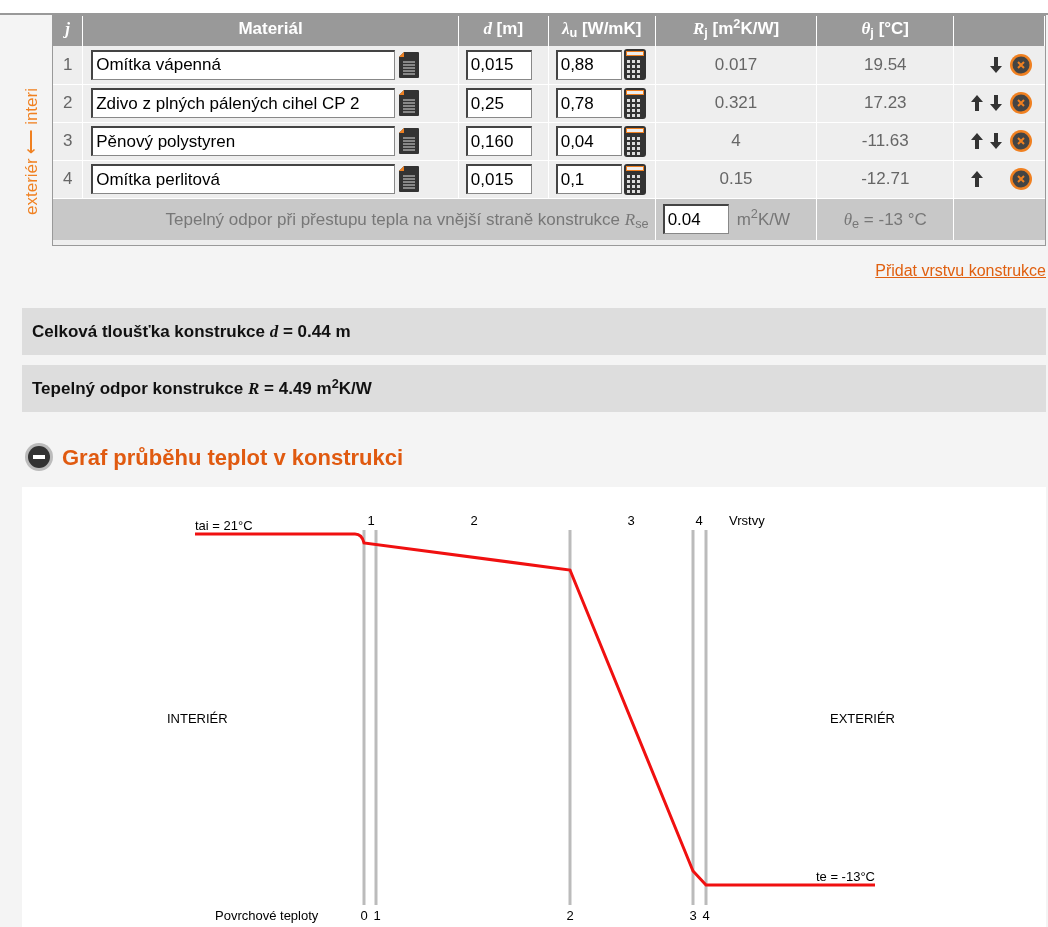 Image resolution: width=1048 pixels, height=927 pixels. What do you see at coordinates (845, 876) in the screenshot?
I see `exterior-temperature-label: te = -13°C` at bounding box center [845, 876].